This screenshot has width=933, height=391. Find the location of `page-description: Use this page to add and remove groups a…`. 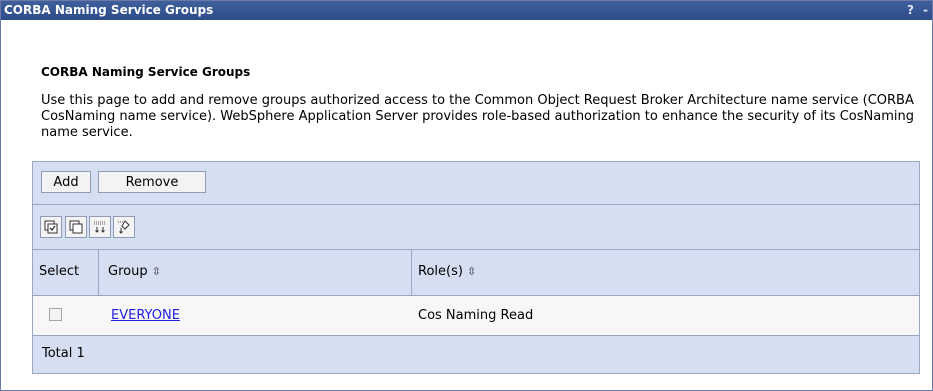

page-description: Use this page to add and remove groups a… is located at coordinates (477, 116).